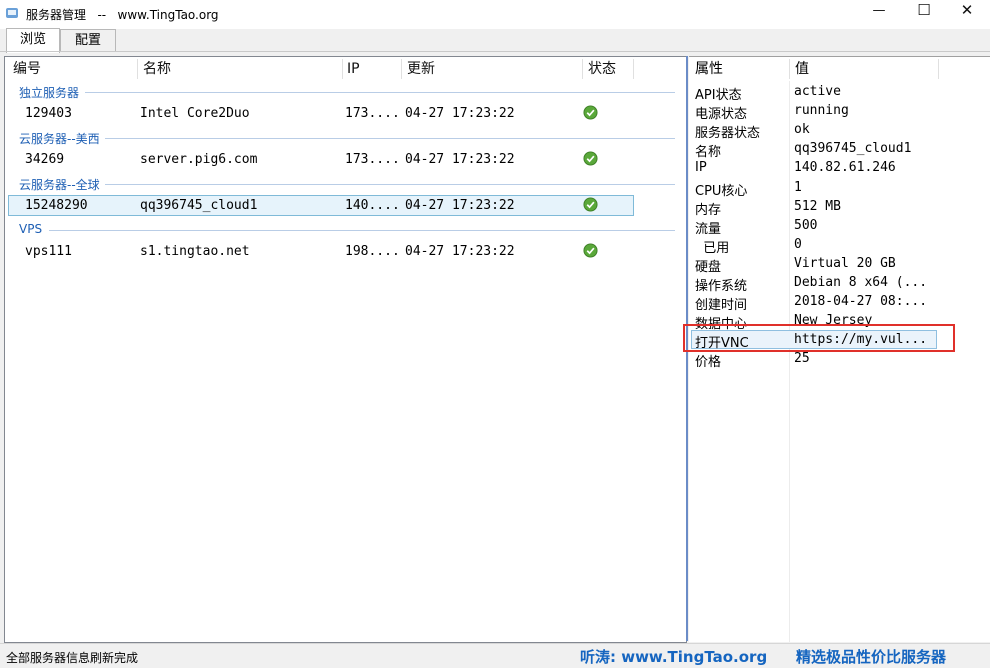  What do you see at coordinates (321, 205) in the screenshot?
I see `table-row-selected` at bounding box center [321, 205].